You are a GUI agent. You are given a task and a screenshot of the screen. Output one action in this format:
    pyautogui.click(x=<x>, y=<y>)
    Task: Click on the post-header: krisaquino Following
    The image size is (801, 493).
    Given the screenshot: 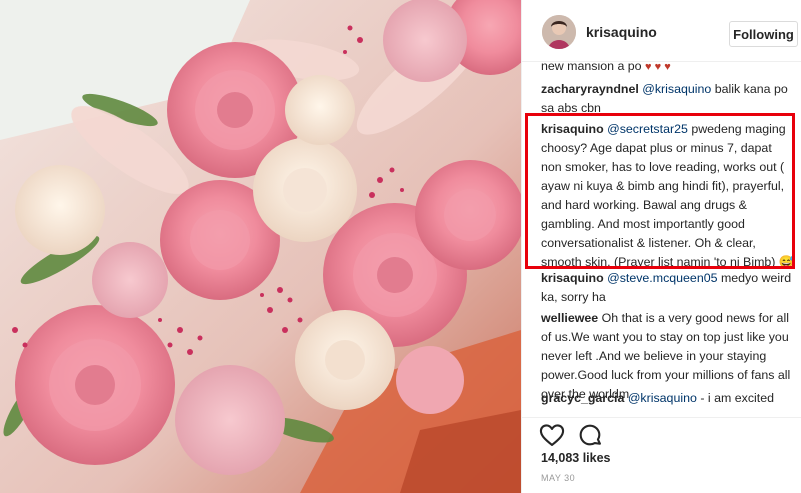 What is the action you would take?
    pyautogui.click(x=661, y=31)
    